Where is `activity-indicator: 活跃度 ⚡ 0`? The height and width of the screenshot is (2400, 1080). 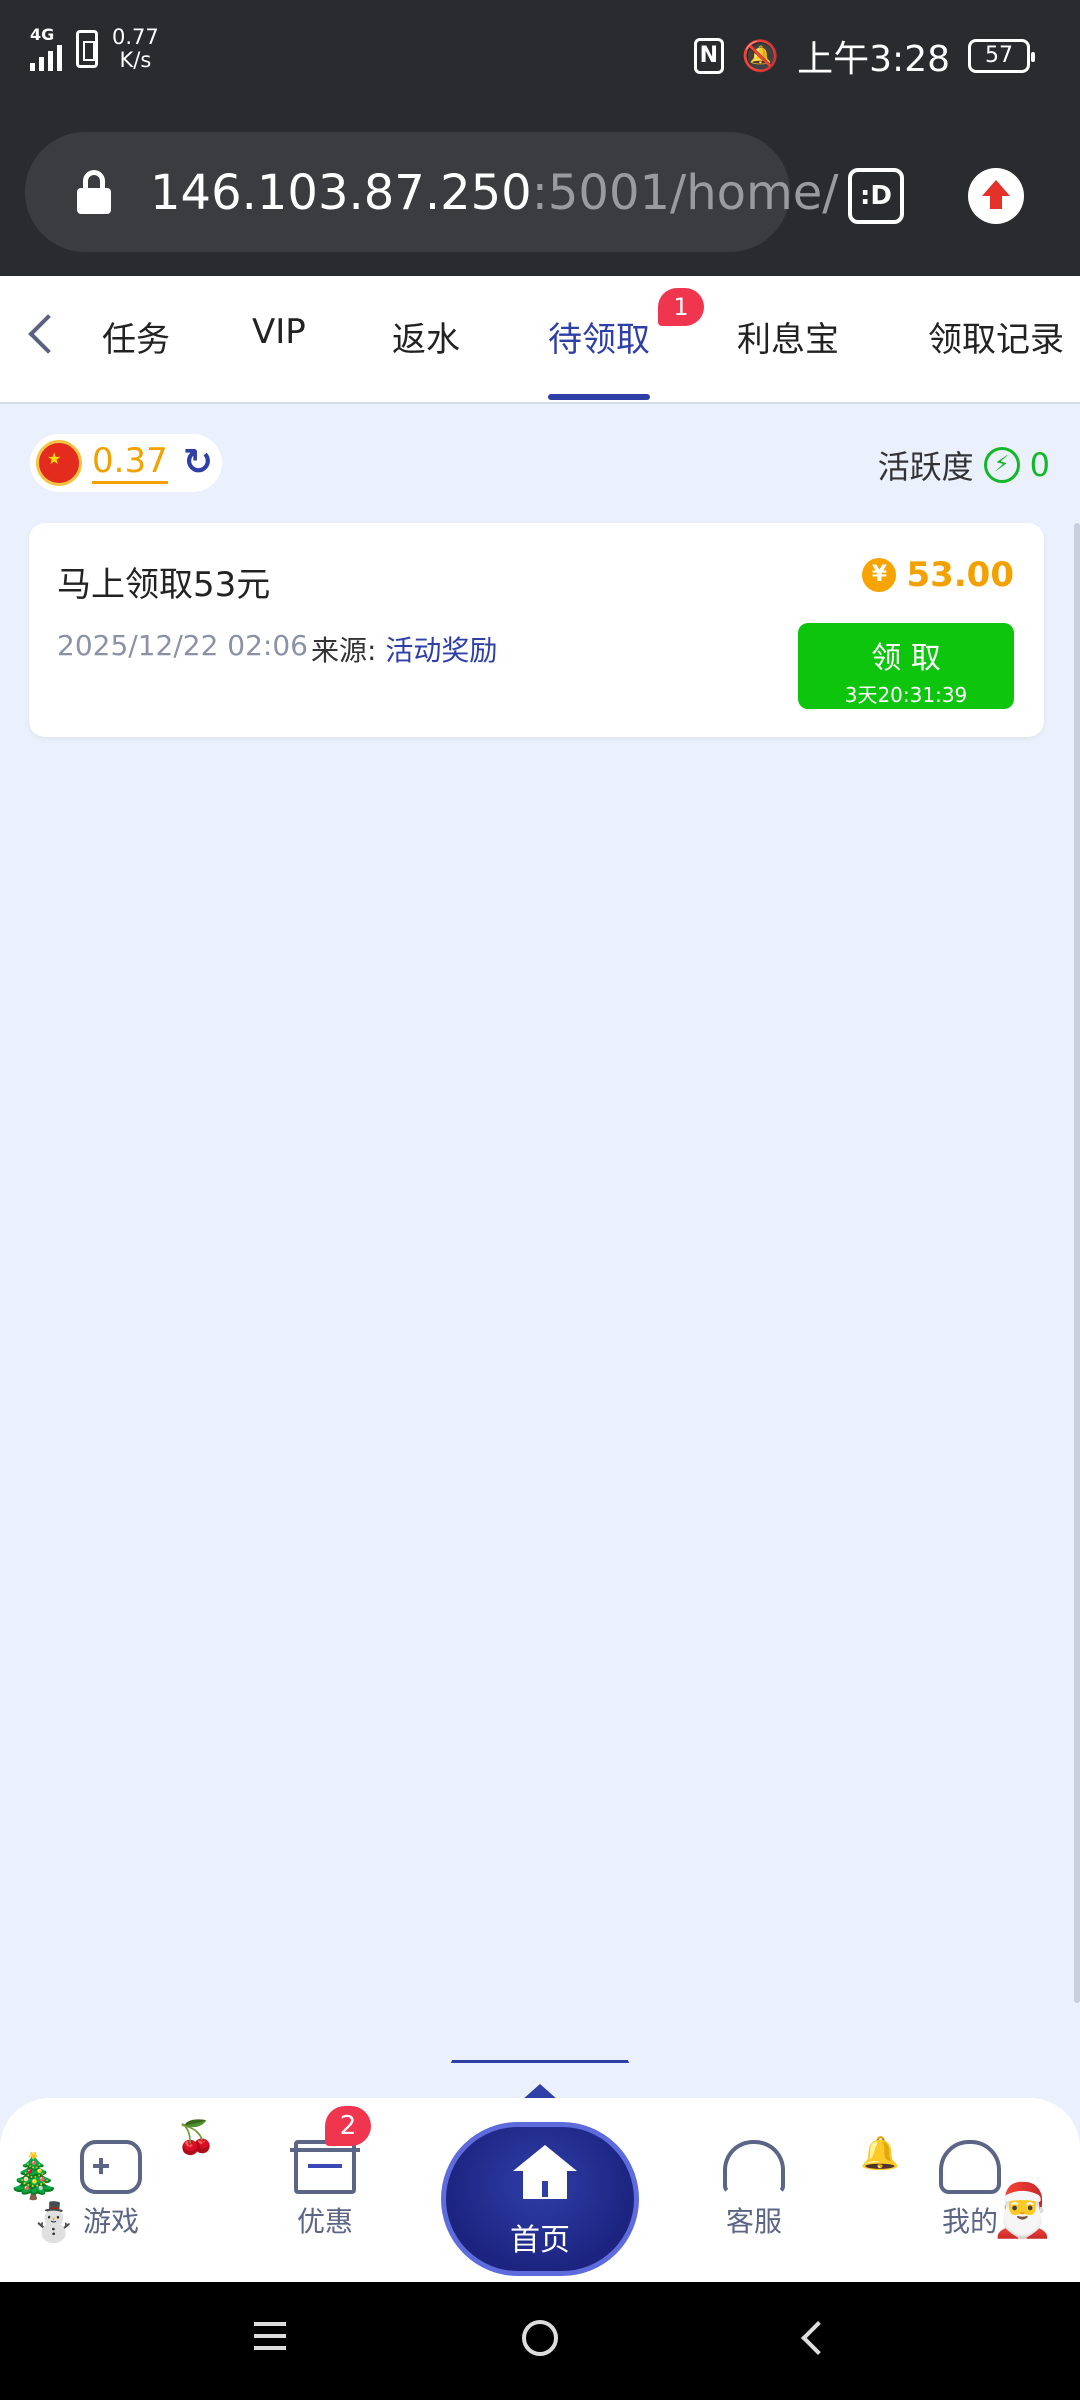 activity-indicator: 活跃度 ⚡ 0 is located at coordinates (964, 465).